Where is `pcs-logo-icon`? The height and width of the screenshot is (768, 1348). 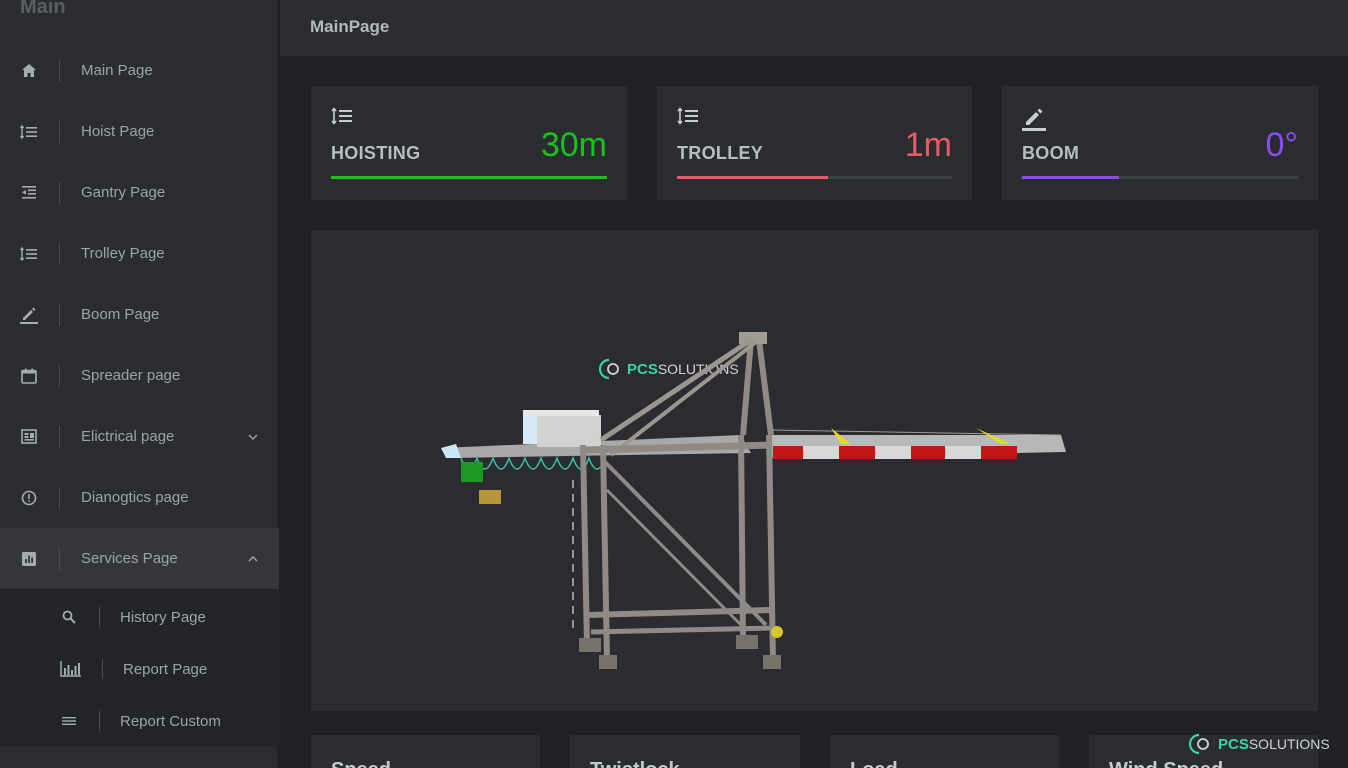
pcs-logo-icon is located at coordinates (1198, 744).